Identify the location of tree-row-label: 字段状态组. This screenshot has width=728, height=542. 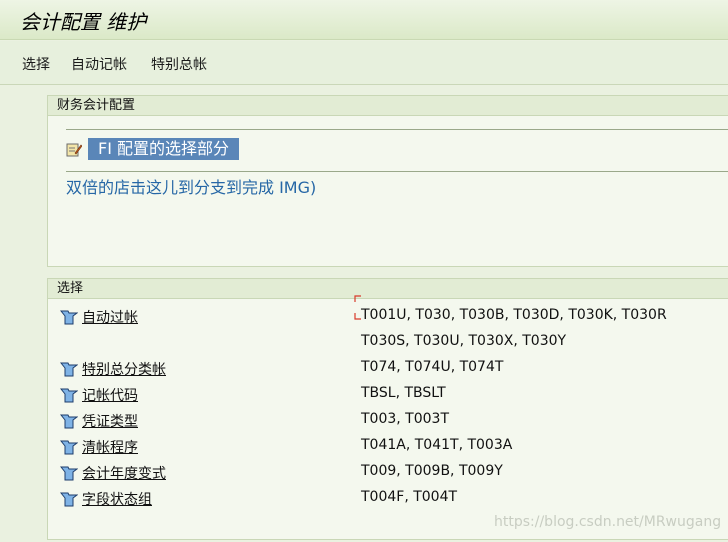
(117, 499).